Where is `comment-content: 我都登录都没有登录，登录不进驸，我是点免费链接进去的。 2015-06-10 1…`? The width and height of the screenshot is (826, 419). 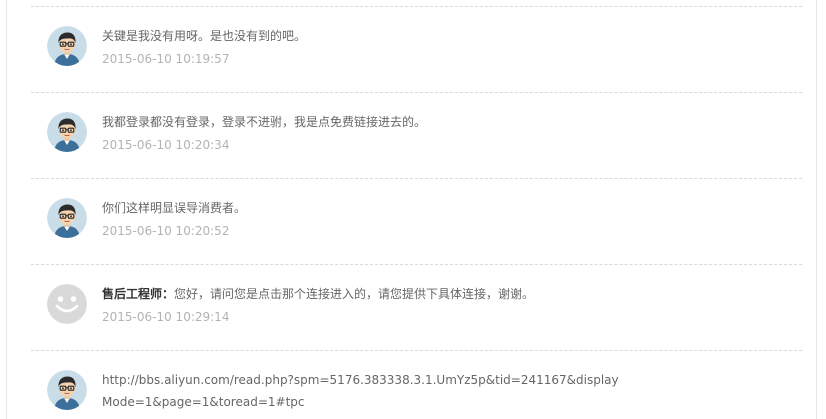 comment-content: 我都登录都没有登录，登录不进驸，我是点免费链接进去的。 2015-06-10 1… is located at coordinates (452, 132).